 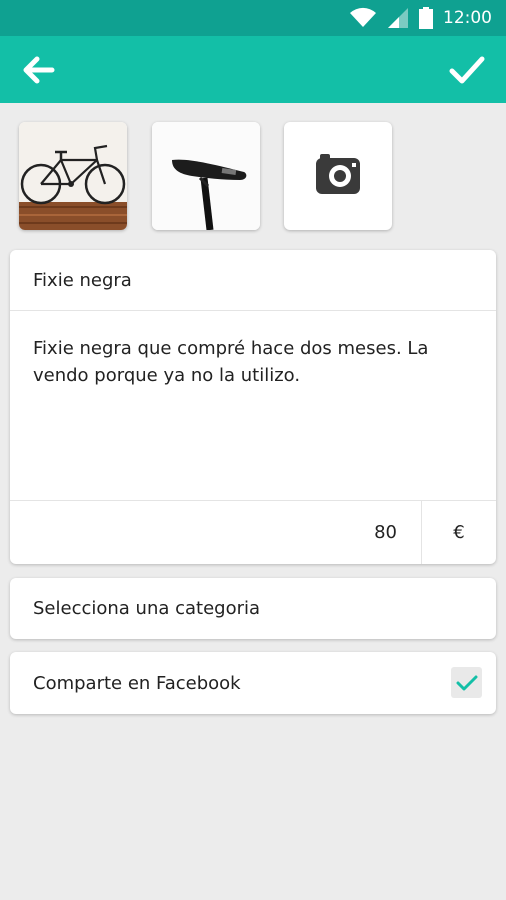 I want to click on status-bar: 12:00, so click(x=253, y=18).